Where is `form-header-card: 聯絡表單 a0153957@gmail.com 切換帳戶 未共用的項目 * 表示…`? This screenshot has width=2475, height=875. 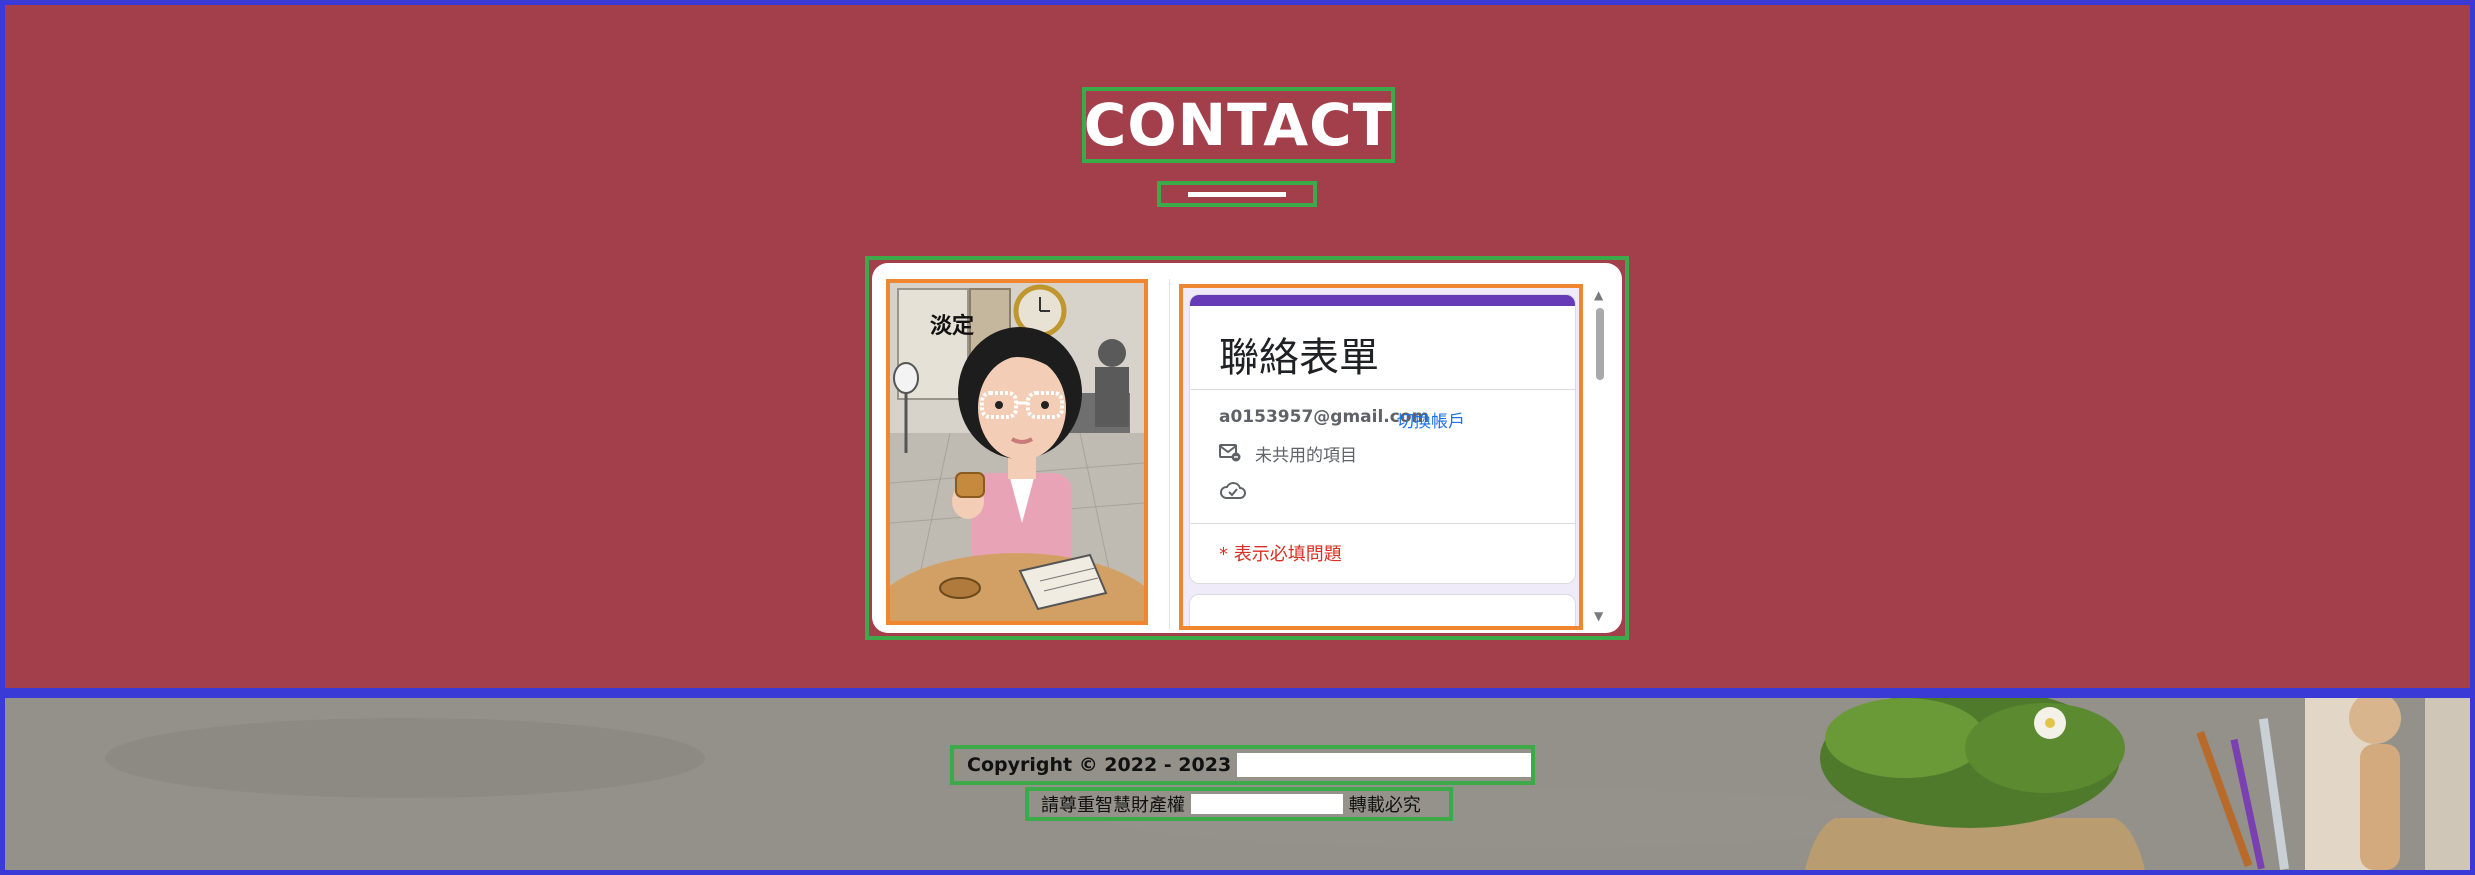 form-header-card: 聯絡表單 a0153957@gmail.com 切換帳戶 未共用的項目 * 表示… is located at coordinates (1382, 439).